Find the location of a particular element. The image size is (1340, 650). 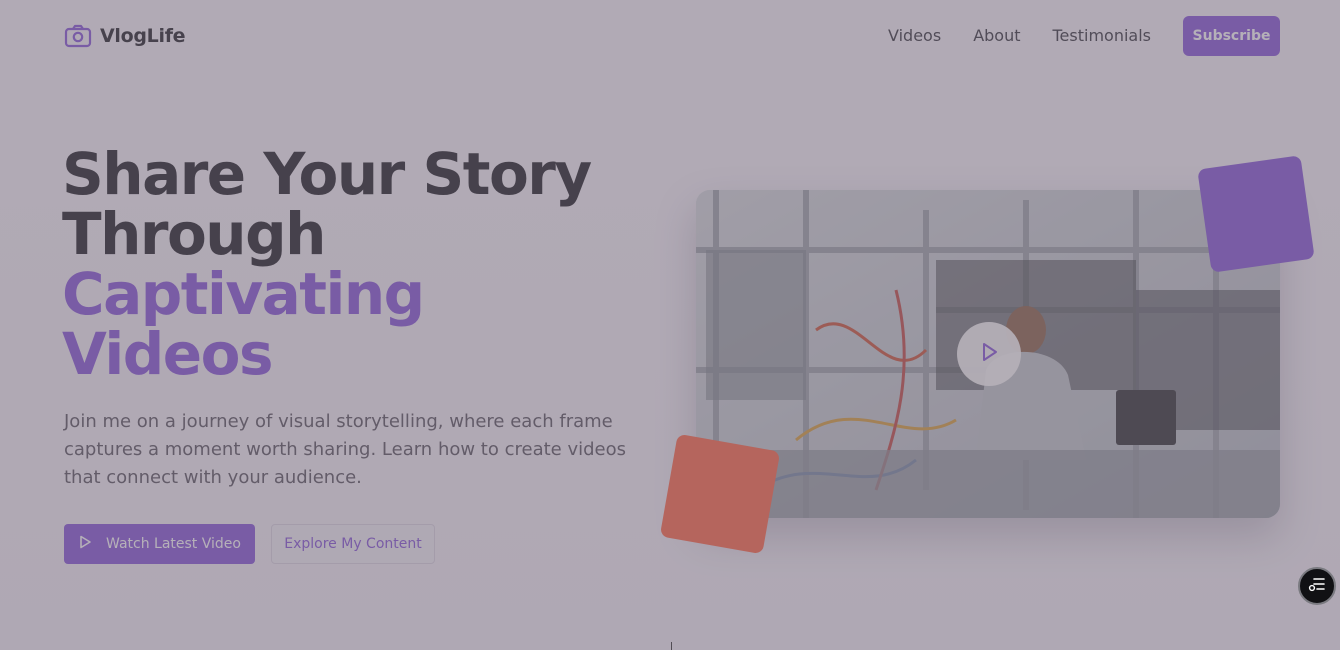

brand-logo: VlogLife is located at coordinates (125, 36).